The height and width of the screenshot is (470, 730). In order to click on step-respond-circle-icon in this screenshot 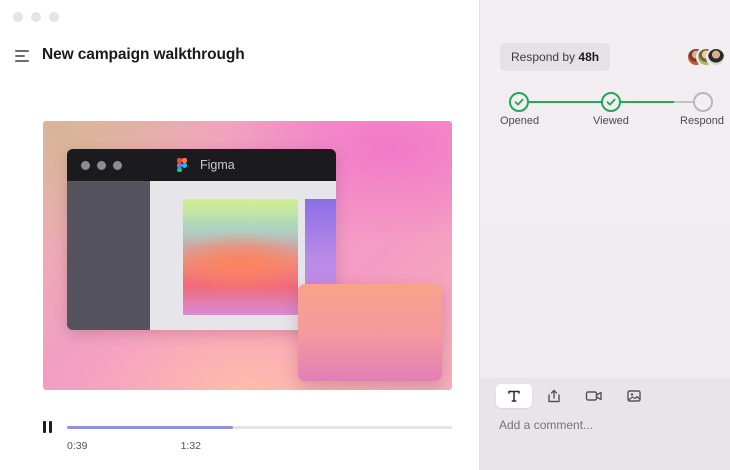, I will do `click(703, 102)`.